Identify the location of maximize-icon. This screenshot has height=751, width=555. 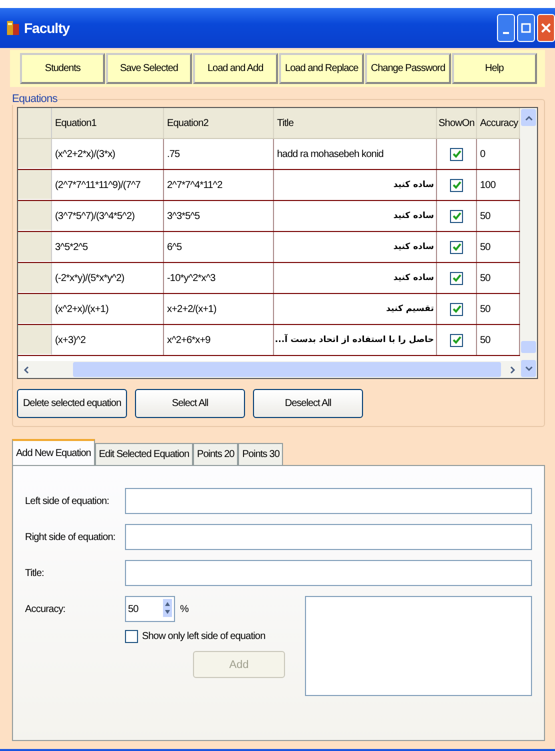
(526, 28).